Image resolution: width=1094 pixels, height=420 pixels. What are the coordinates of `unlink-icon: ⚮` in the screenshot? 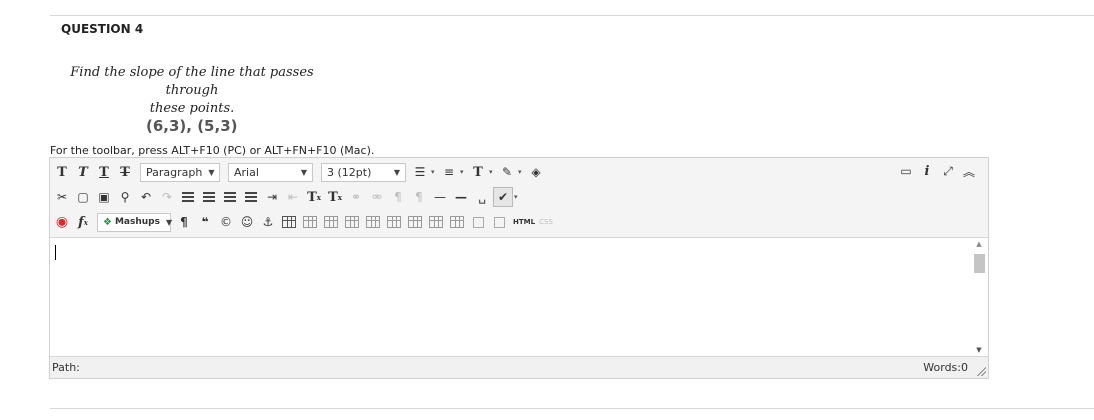 It's located at (377, 197).